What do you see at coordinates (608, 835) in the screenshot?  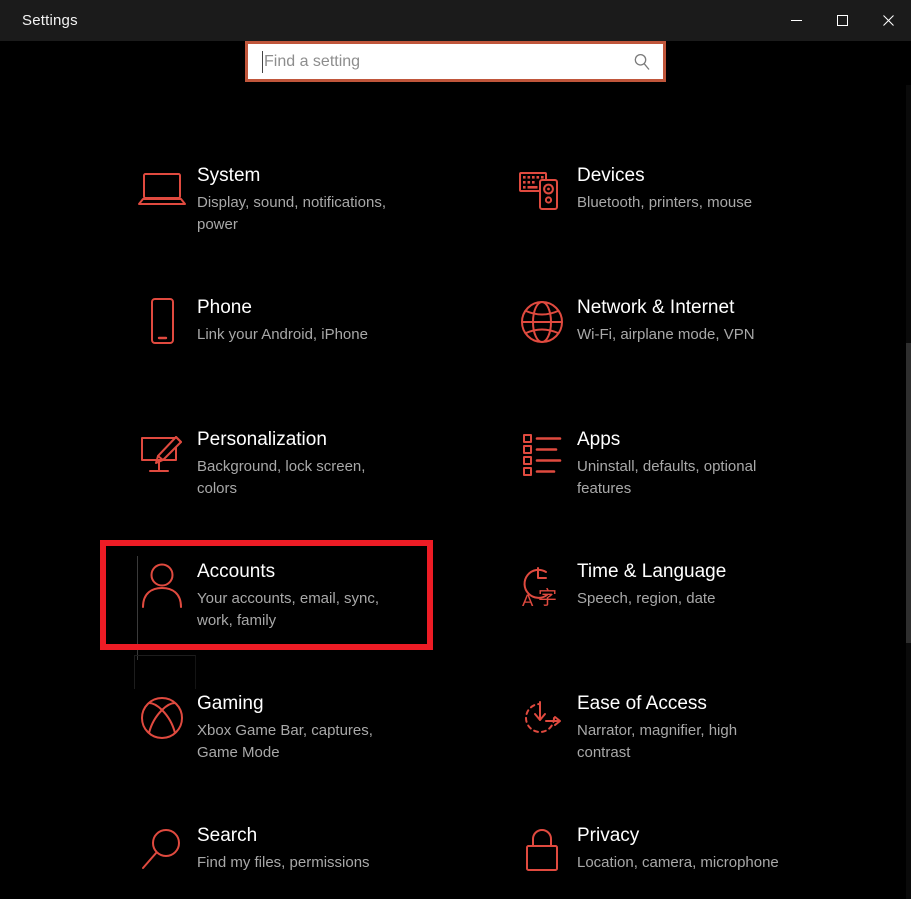 I see `tile-title: Privacy` at bounding box center [608, 835].